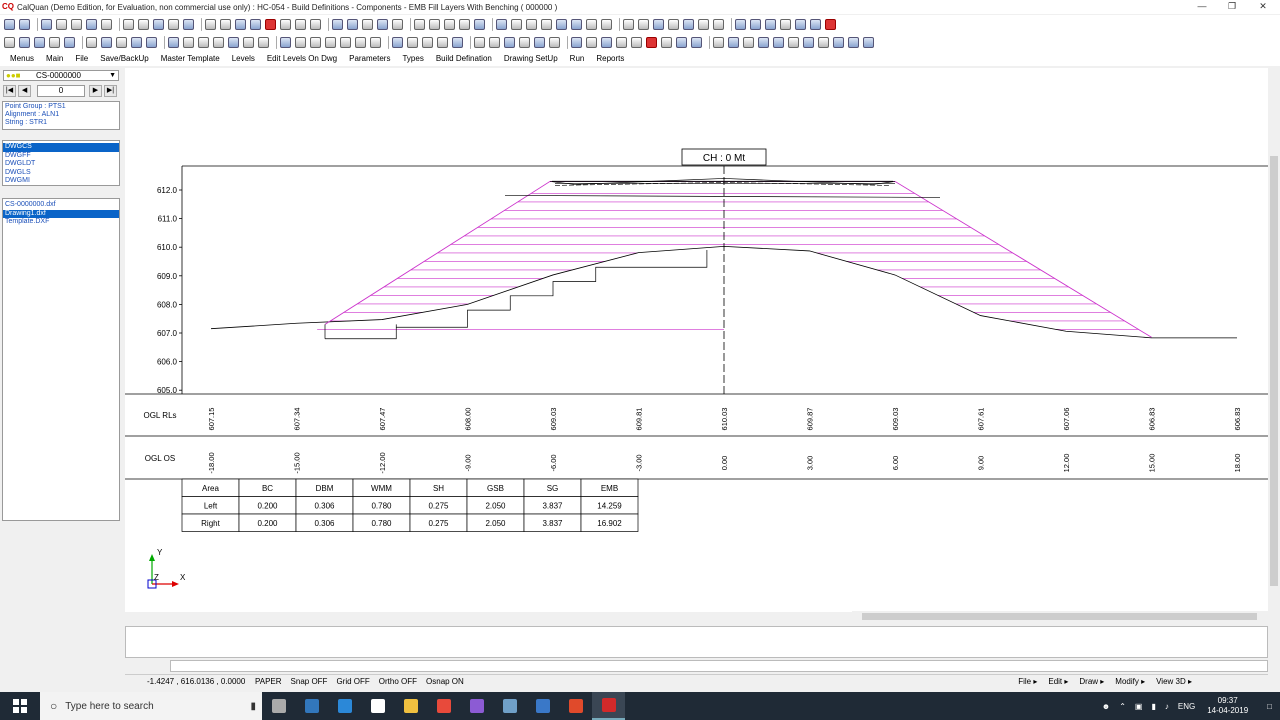 This screenshot has height=720, width=1280. I want to click on menu-drawing-setup: Drawing SetUp, so click(531, 58).